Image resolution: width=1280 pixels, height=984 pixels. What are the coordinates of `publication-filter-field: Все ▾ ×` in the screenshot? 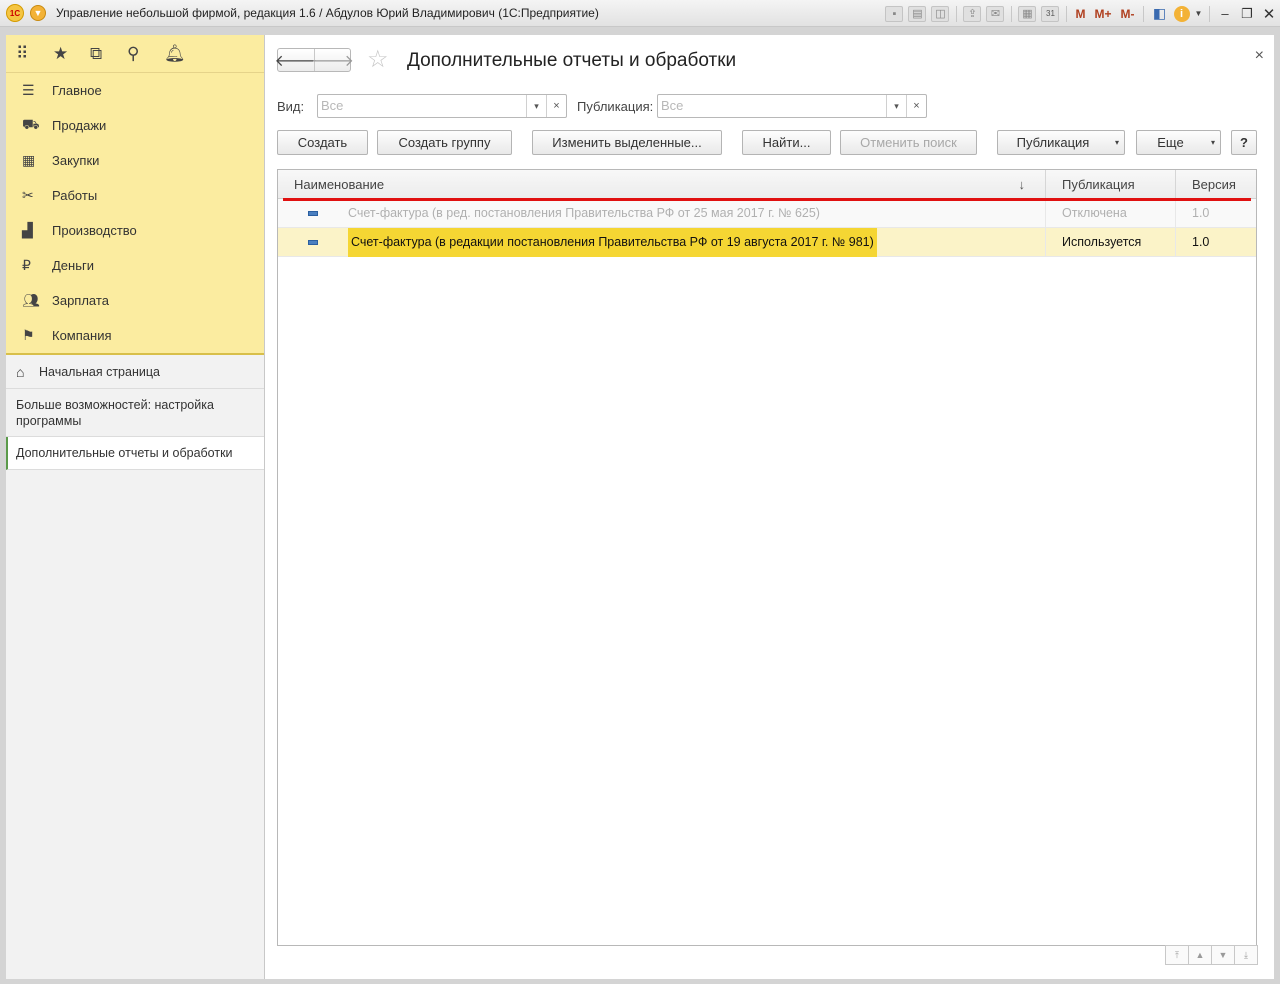 It's located at (792, 106).